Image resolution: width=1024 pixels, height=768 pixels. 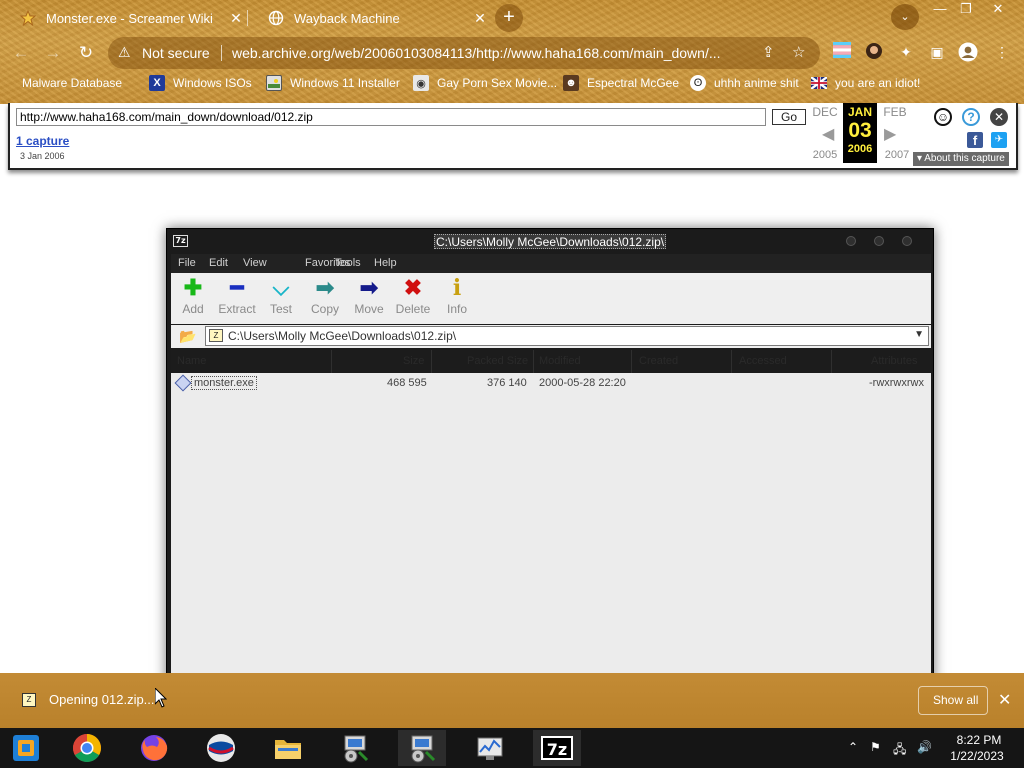 What do you see at coordinates (325, 287) in the screenshot?
I see `arrow-right-icon: ➡` at bounding box center [325, 287].